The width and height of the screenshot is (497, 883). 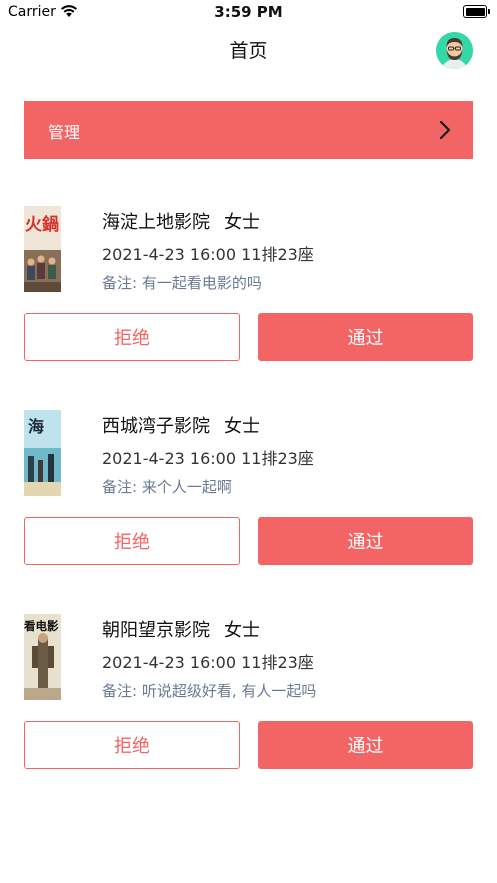 What do you see at coordinates (181, 222) in the screenshot?
I see `cinema-name: 海淀上地影院 女士` at bounding box center [181, 222].